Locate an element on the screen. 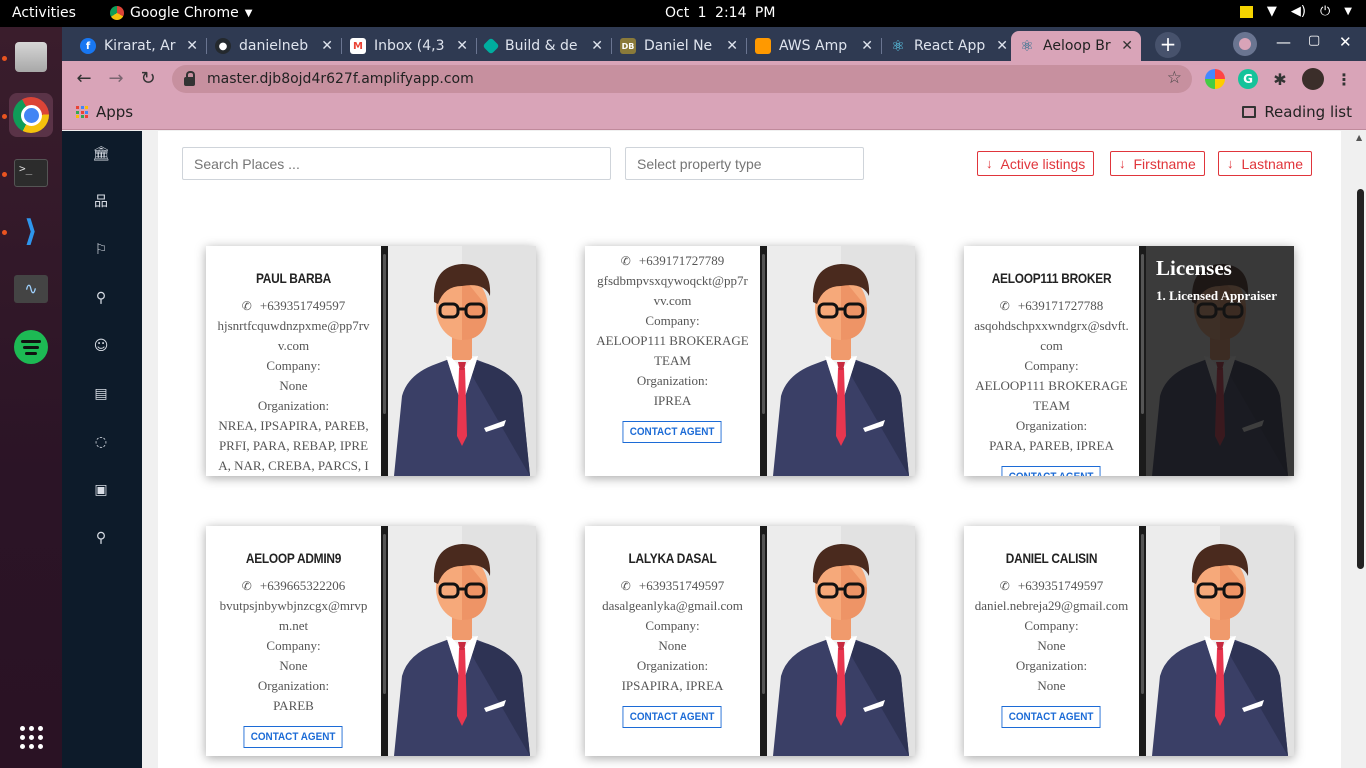 The height and width of the screenshot is (768, 1366). app-grid-icon is located at coordinates (31, 737).